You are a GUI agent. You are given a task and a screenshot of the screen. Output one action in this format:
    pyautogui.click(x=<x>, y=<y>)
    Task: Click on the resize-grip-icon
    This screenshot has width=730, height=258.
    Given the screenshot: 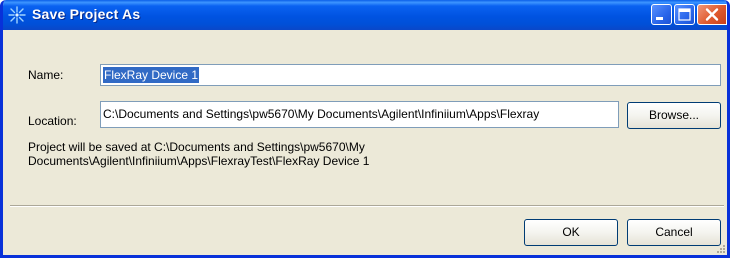 What is the action you would take?
    pyautogui.click(x=720, y=248)
    